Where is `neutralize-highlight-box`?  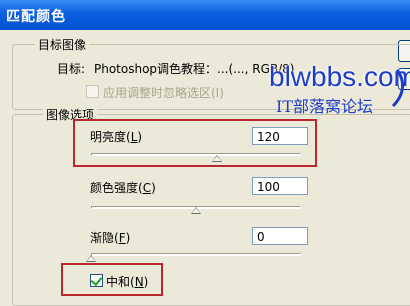
neutralize-highlight-box is located at coordinates (112, 279).